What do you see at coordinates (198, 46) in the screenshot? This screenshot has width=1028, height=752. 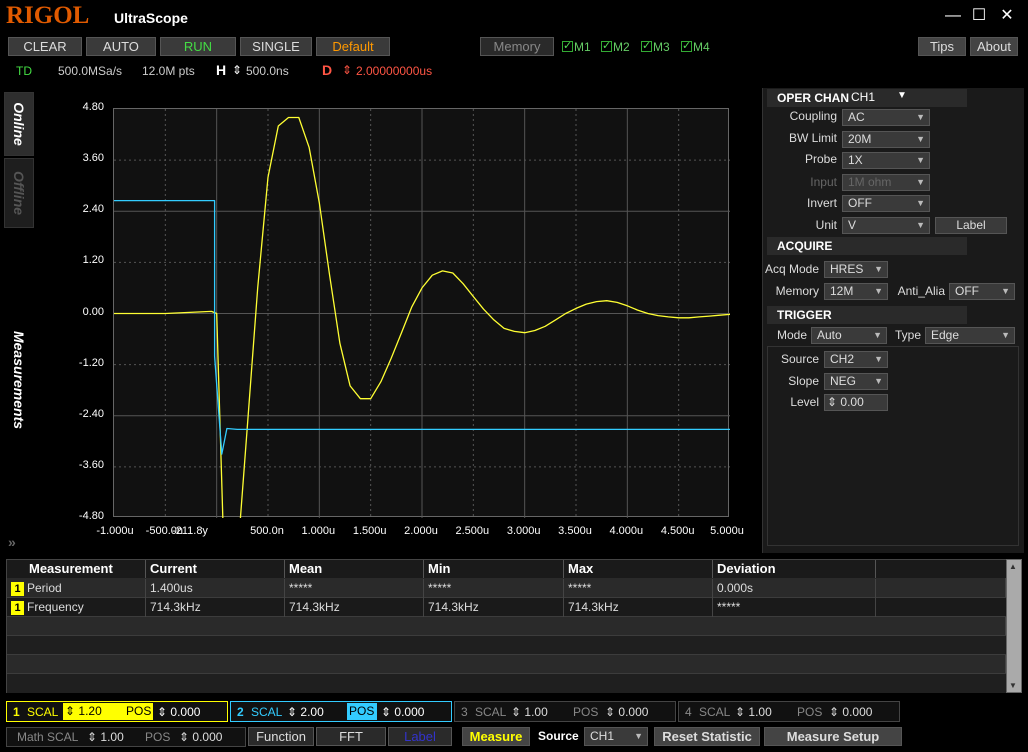 I see `run-button: RUN` at bounding box center [198, 46].